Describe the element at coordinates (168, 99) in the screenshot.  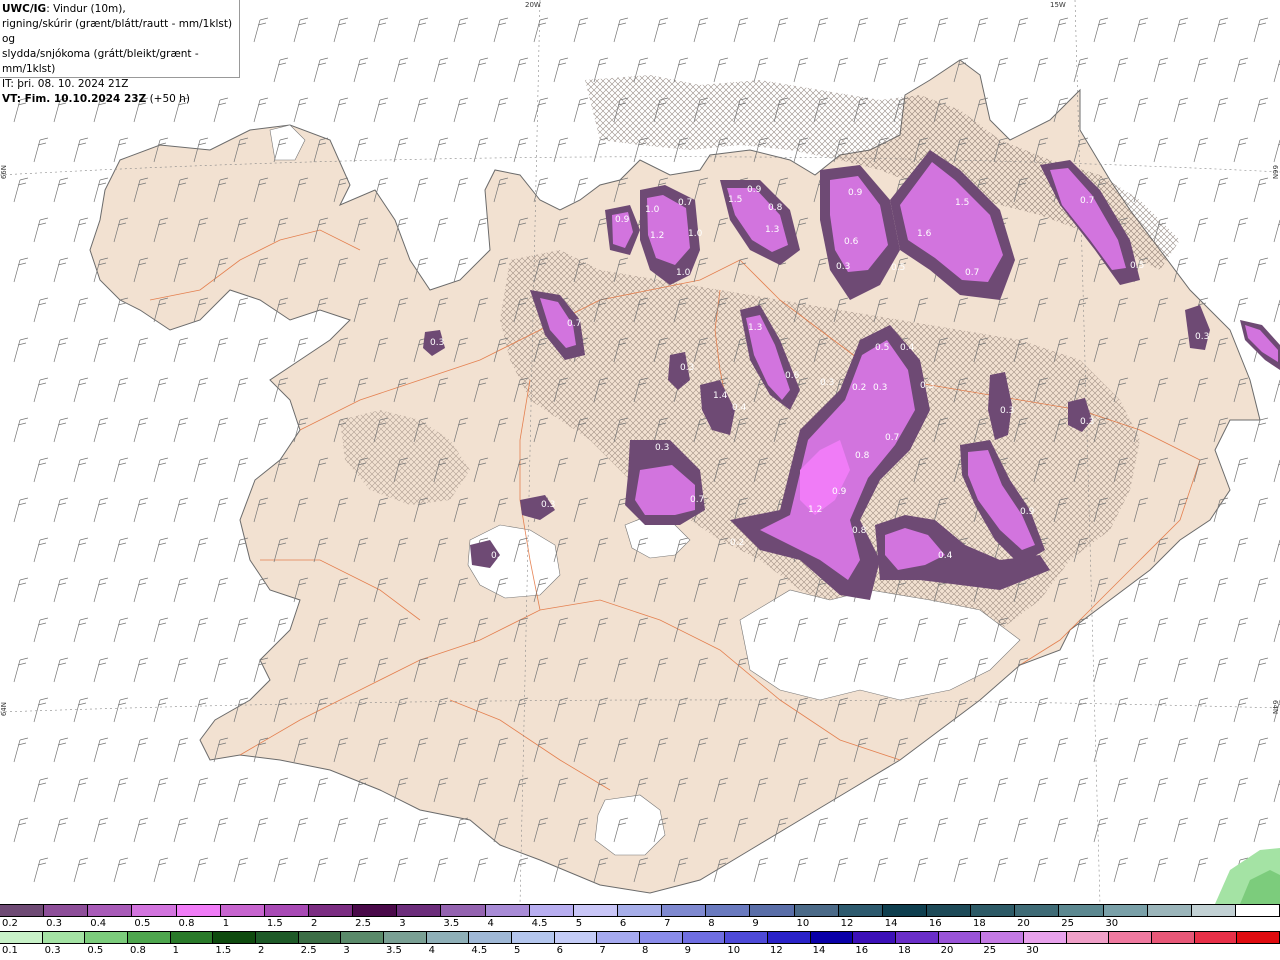
I see `valid-time-rest: (+50 h)` at that location.